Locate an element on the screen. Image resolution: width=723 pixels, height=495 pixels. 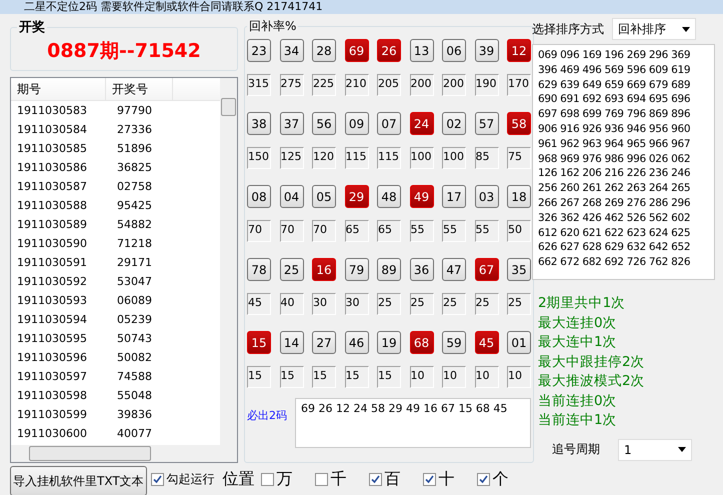
table-cell-text: 1911030595 is located at coordinates (52, 339).